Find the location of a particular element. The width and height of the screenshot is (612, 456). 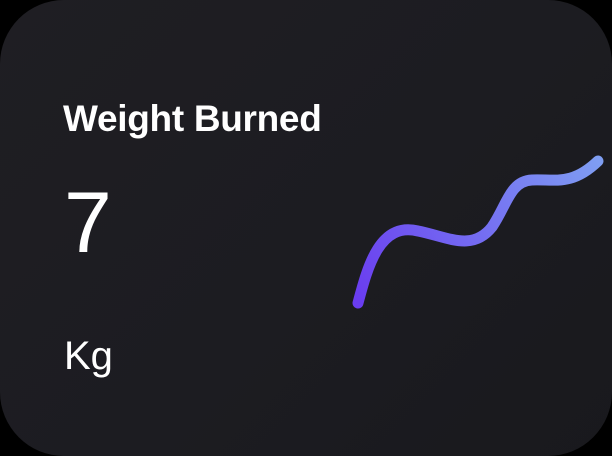

metric-unit: Kg is located at coordinates (88, 356).